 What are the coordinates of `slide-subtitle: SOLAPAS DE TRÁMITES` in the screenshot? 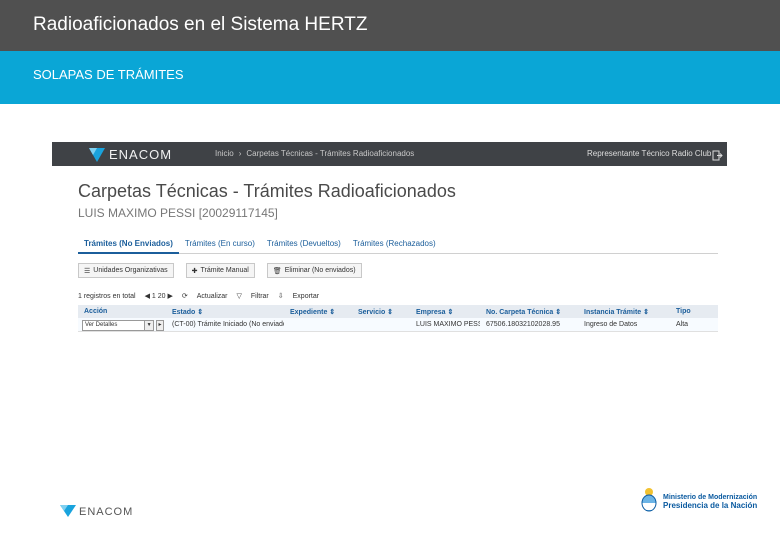 It's located at (108, 74).